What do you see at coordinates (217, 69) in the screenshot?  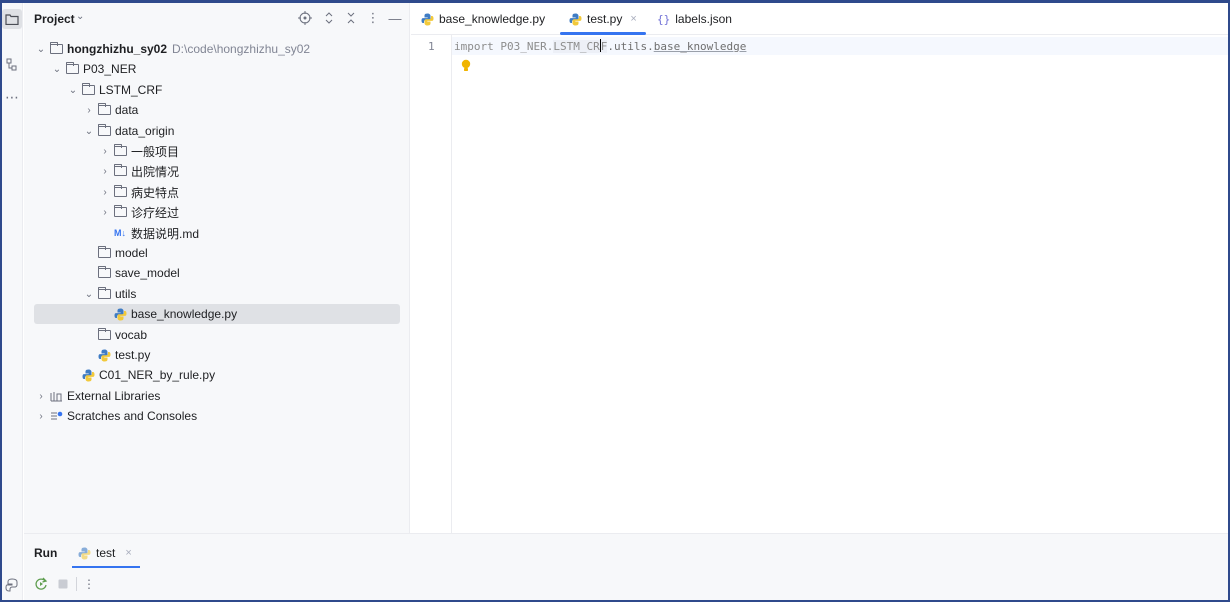 I see `tree-item-p03-ner: ⌄ P03_NER` at bounding box center [217, 69].